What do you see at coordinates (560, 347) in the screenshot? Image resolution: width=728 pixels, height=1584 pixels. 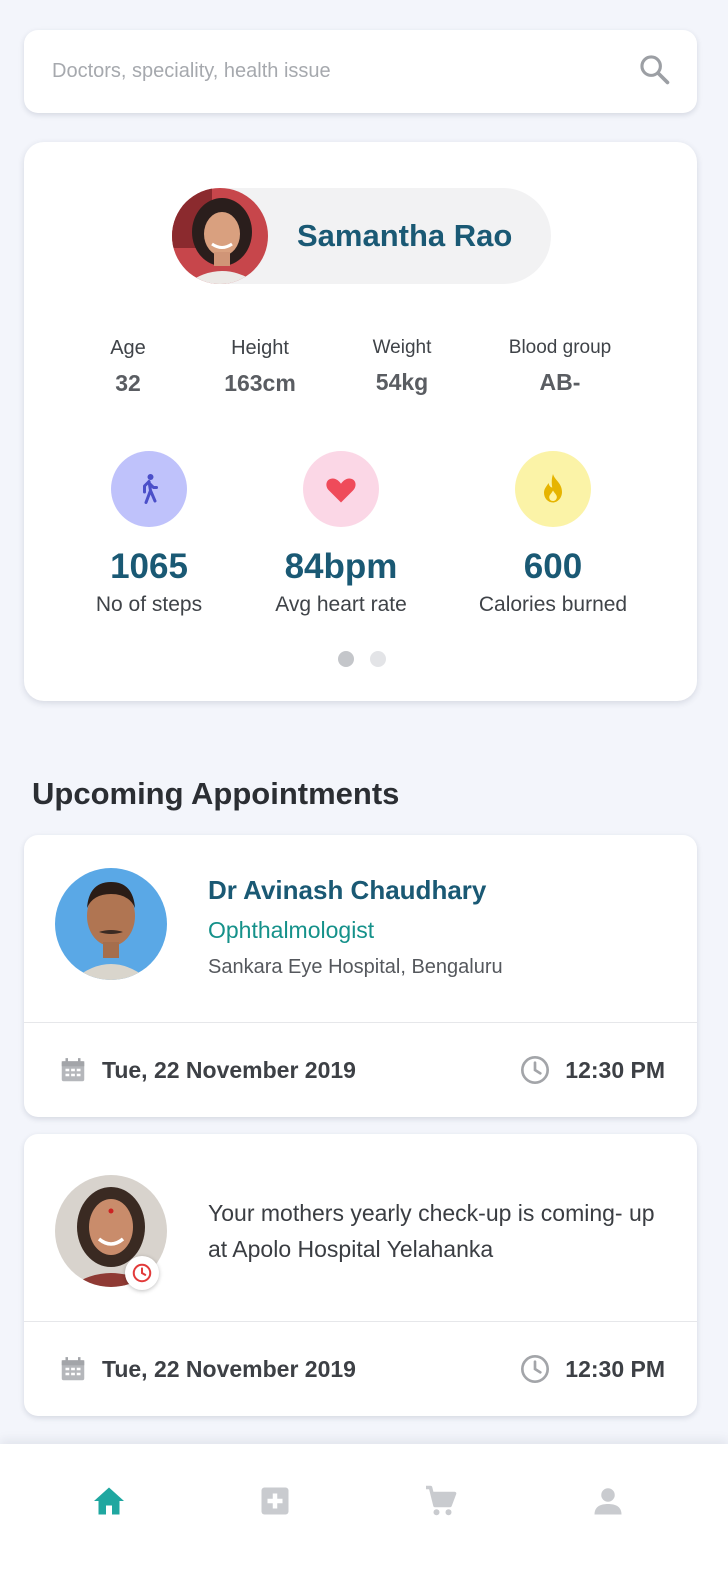 I see `stat-label: Blood group` at bounding box center [560, 347].